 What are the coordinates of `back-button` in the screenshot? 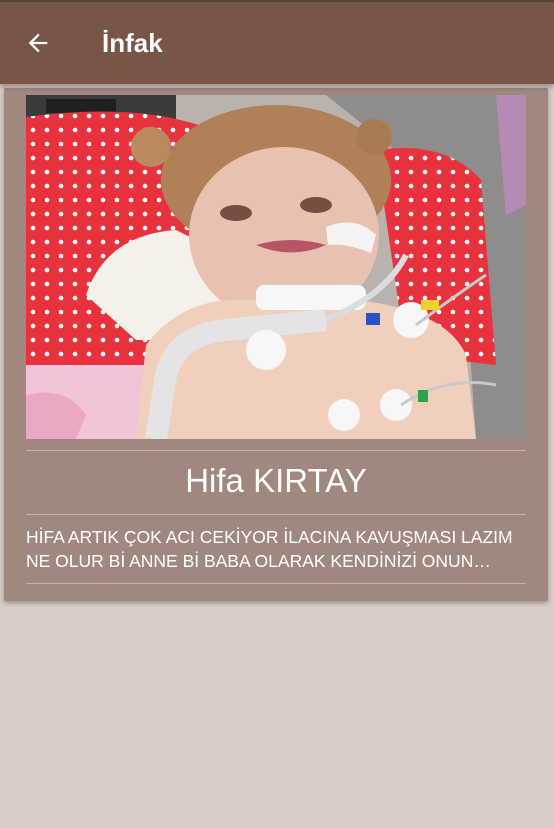 It's located at (38, 43).